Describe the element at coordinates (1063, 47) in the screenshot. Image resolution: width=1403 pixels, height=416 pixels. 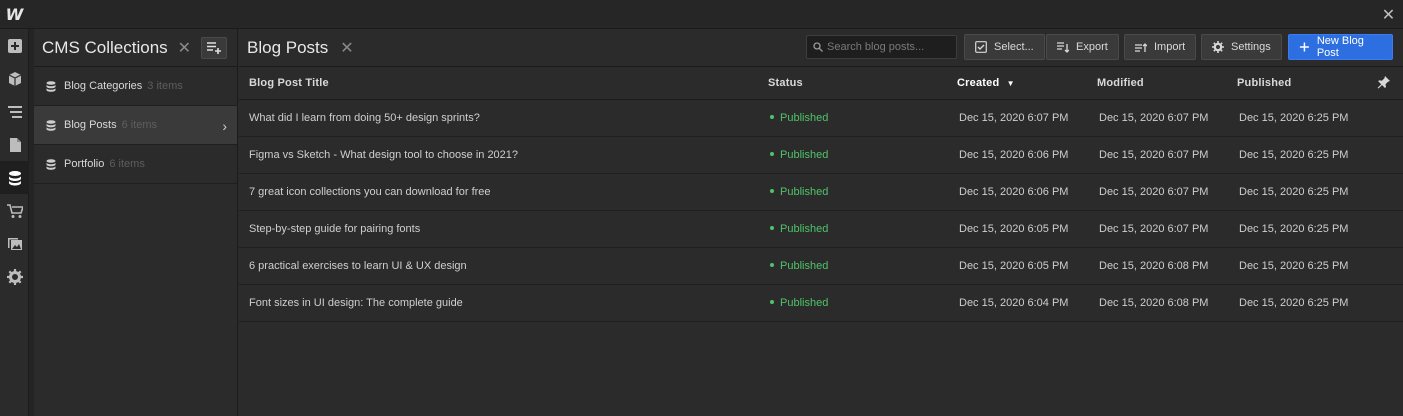
I see `export-icon` at that location.